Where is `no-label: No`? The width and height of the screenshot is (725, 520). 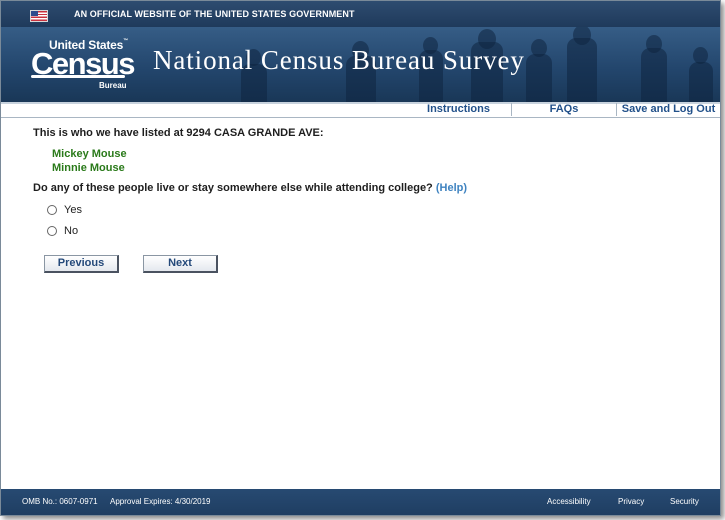
no-label: No is located at coordinates (71, 231).